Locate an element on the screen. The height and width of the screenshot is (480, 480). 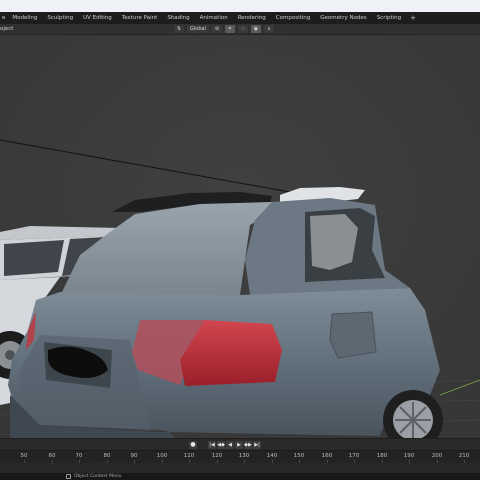
jump-to-end-button: ▶| is located at coordinates (257, 445).